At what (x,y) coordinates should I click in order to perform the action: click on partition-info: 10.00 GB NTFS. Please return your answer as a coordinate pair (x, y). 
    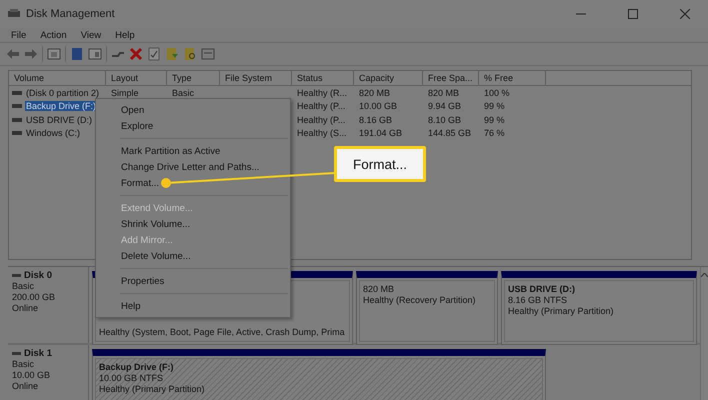
    Looking at the image, I should click on (131, 378).